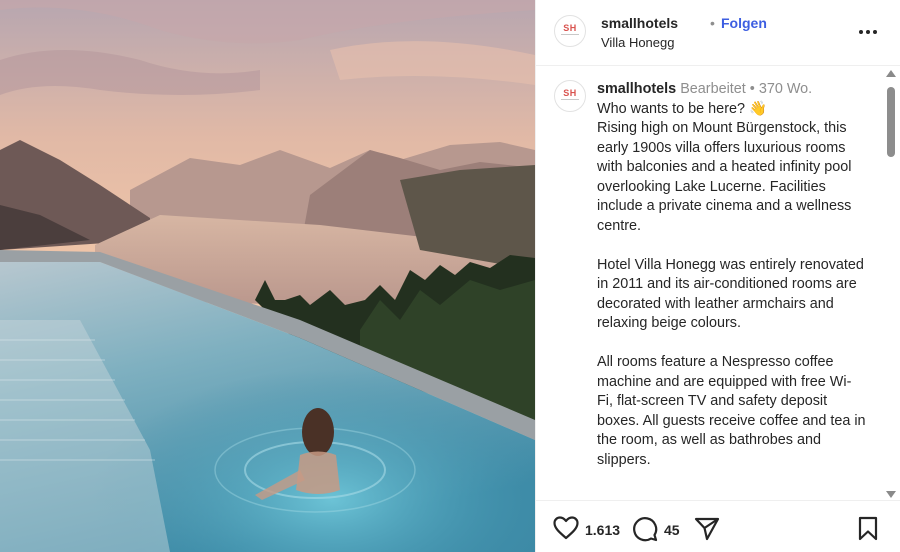  Describe the element at coordinates (868, 32) in the screenshot. I see `more-options-icon` at that location.